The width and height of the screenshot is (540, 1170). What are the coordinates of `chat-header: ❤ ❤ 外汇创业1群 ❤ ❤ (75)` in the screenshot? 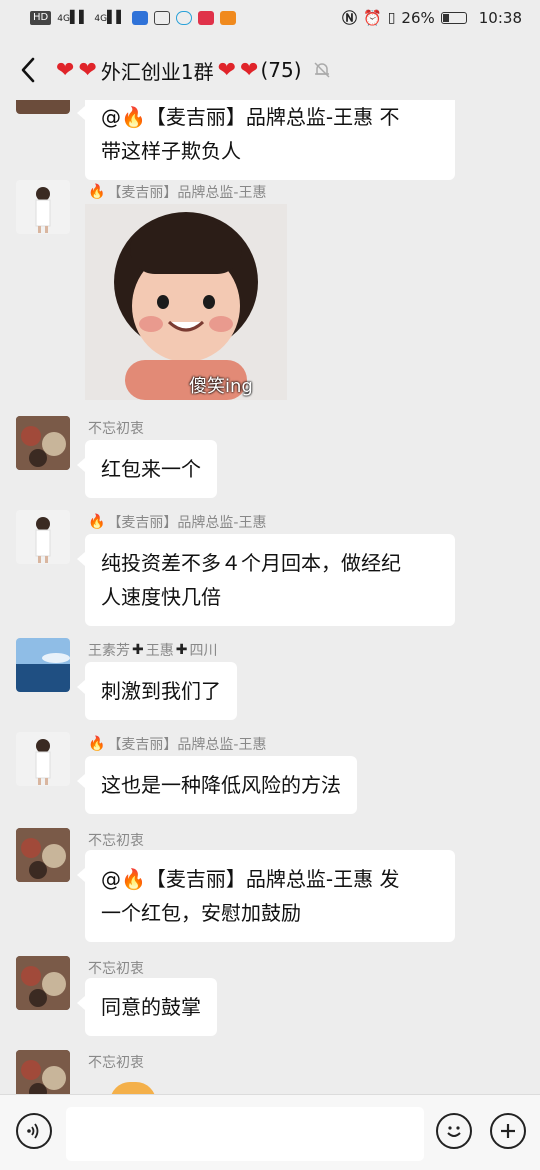 It's located at (270, 70).